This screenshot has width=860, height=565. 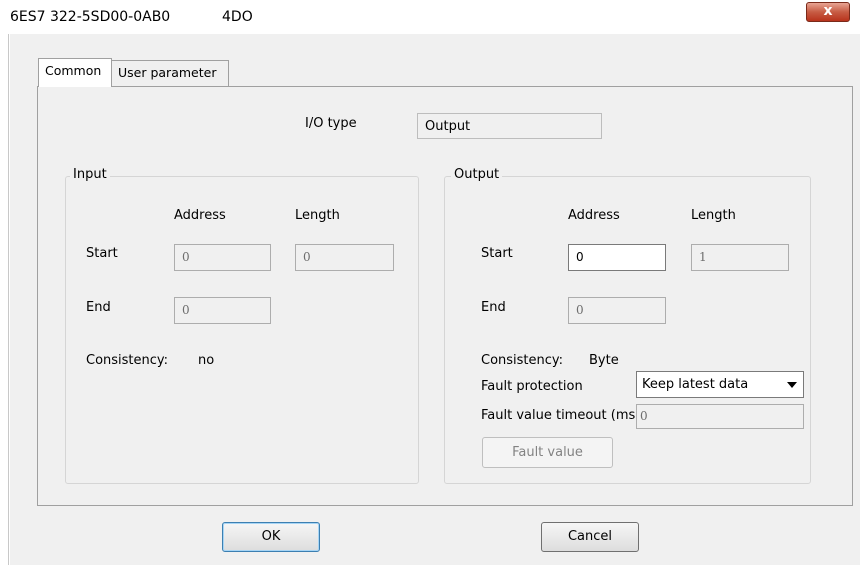 I want to click on input-consistency-label: Consistency:, so click(x=127, y=360).